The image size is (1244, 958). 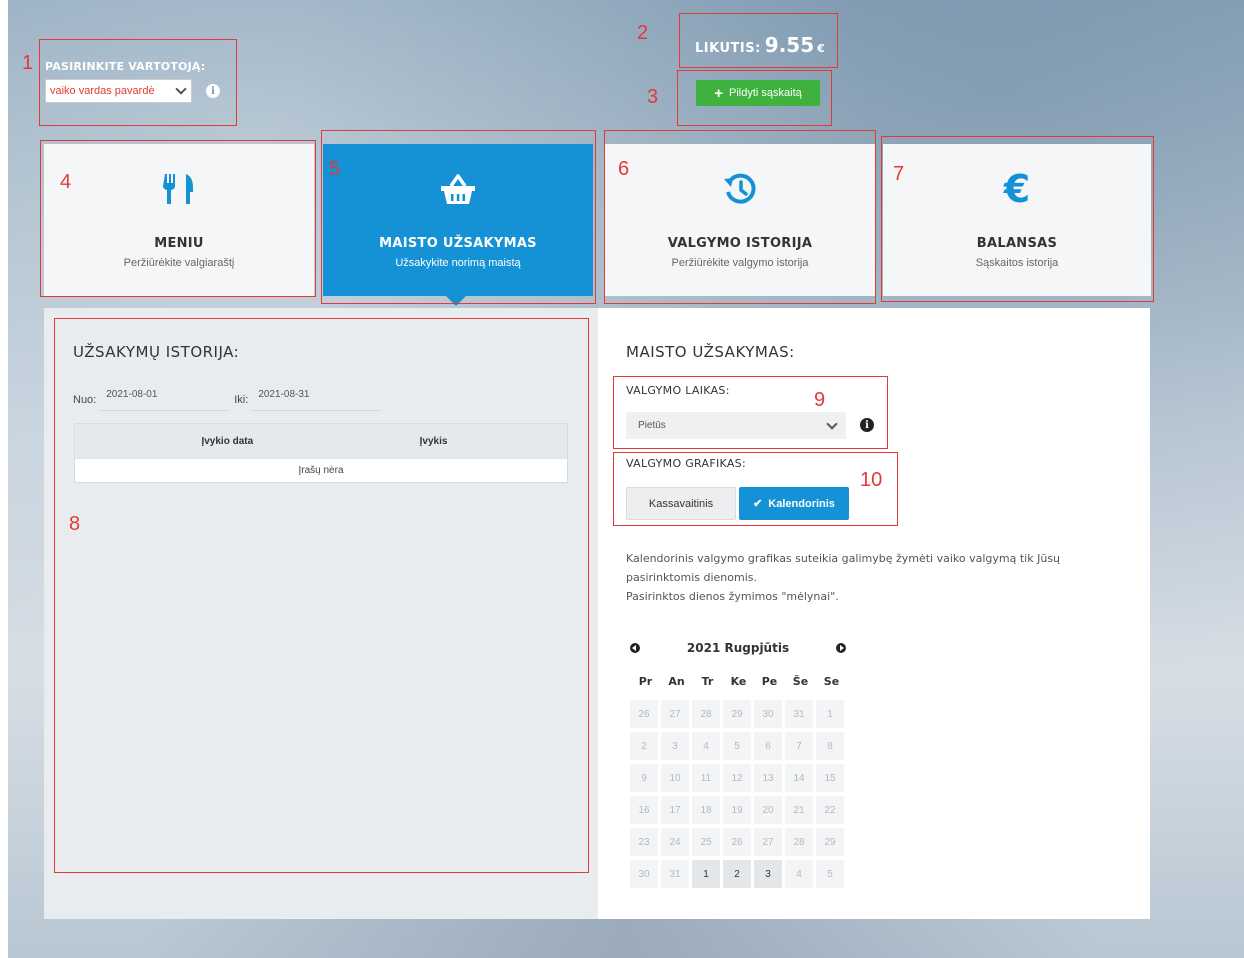 I want to click on fork-knife-icon, so click(x=179, y=189).